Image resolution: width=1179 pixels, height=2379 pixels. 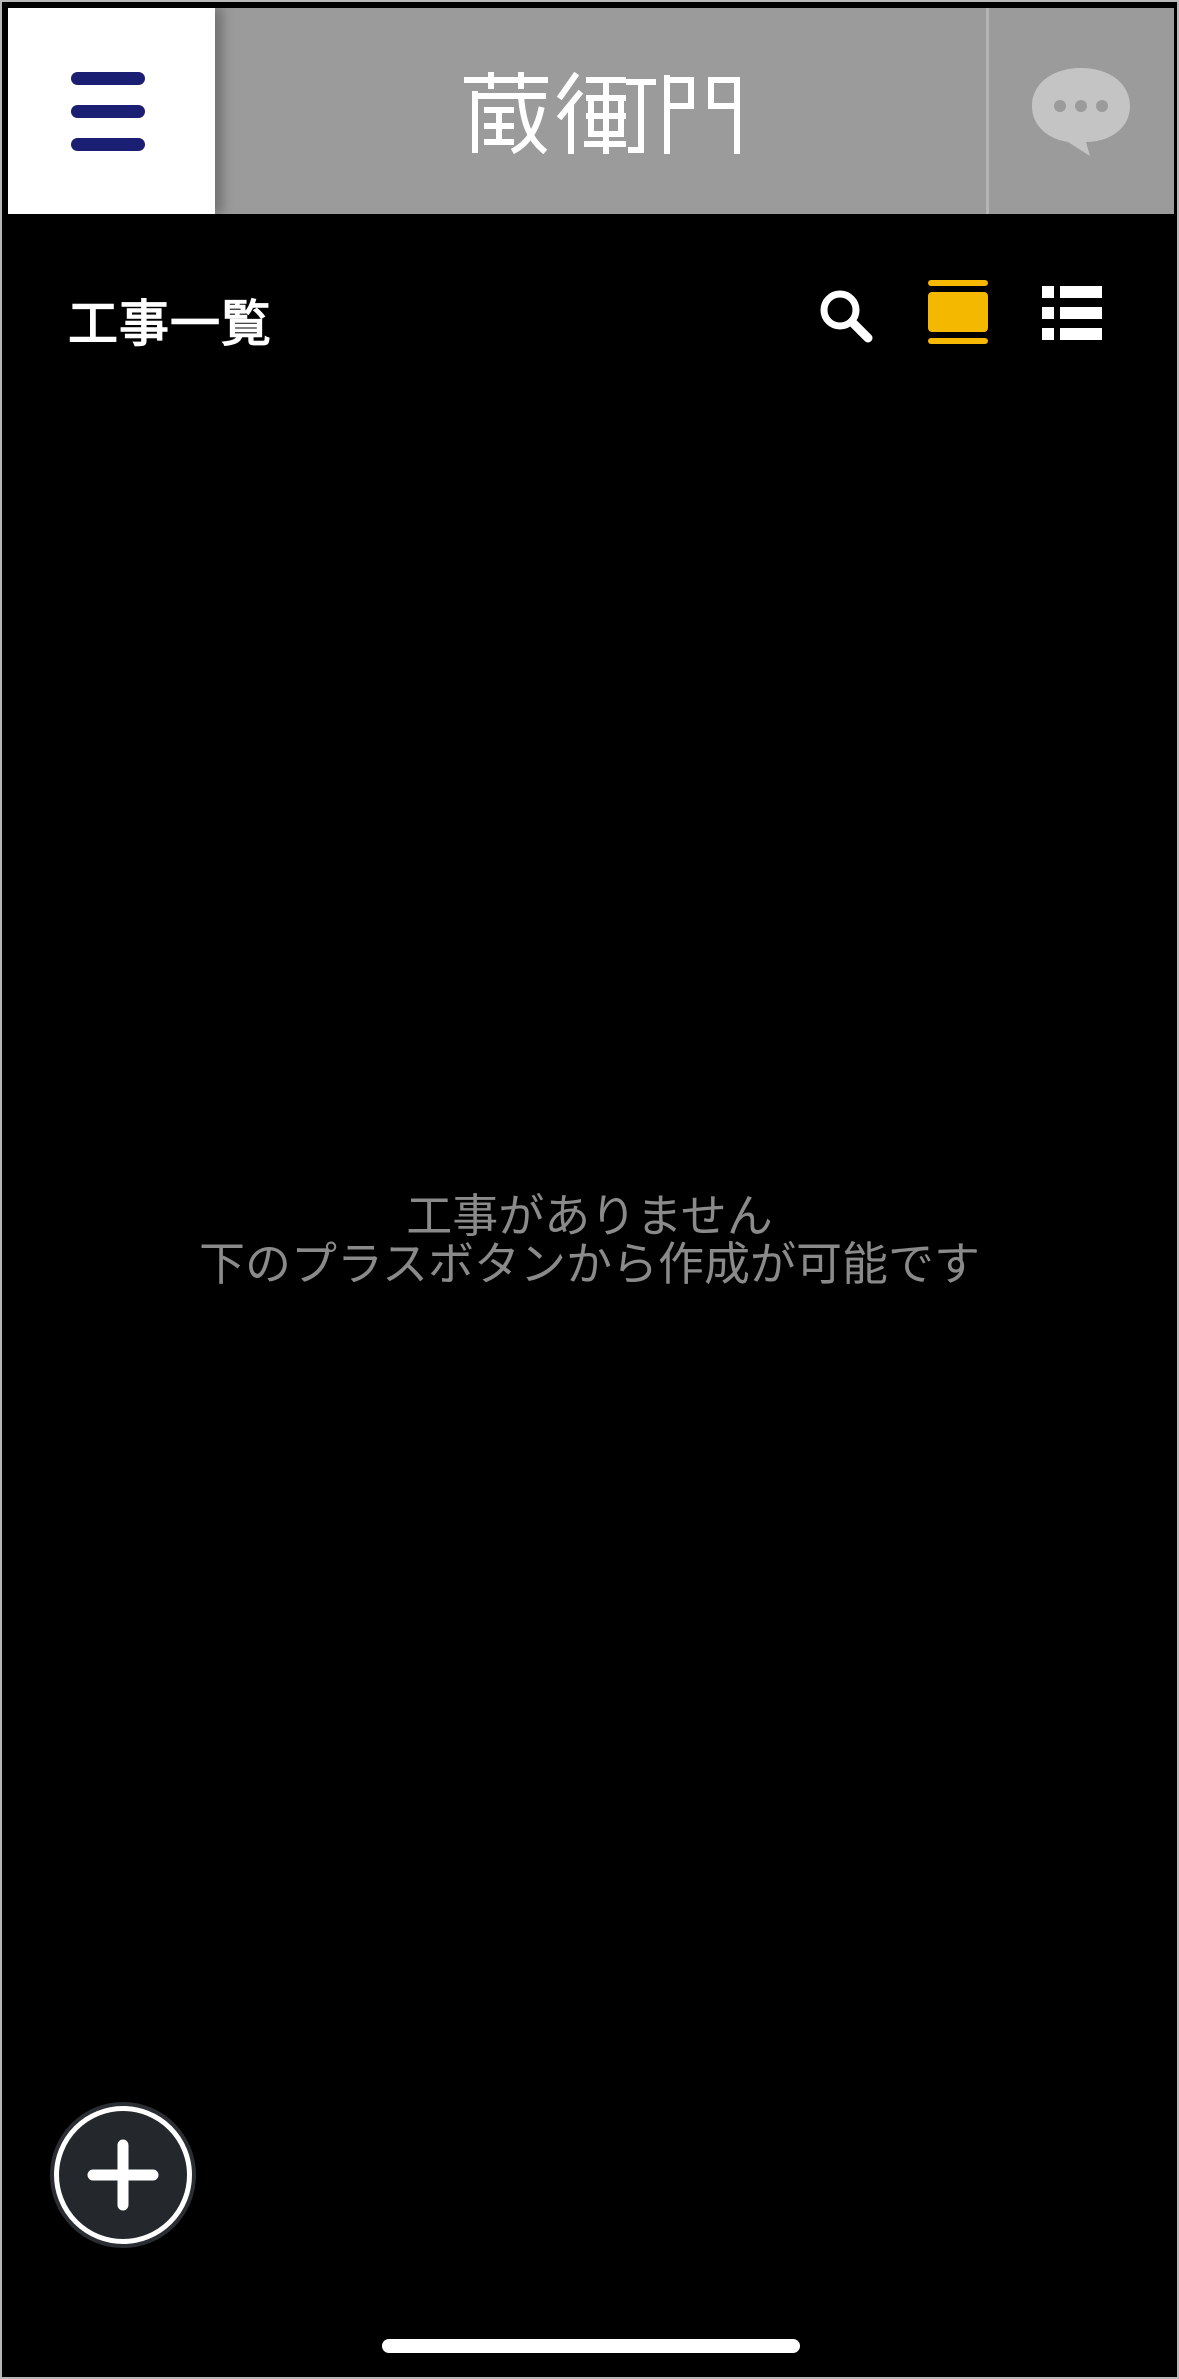 I want to click on empty-state-message: 工事がありません 下のプラスボタンから作成が可能です, so click(x=589, y=1240).